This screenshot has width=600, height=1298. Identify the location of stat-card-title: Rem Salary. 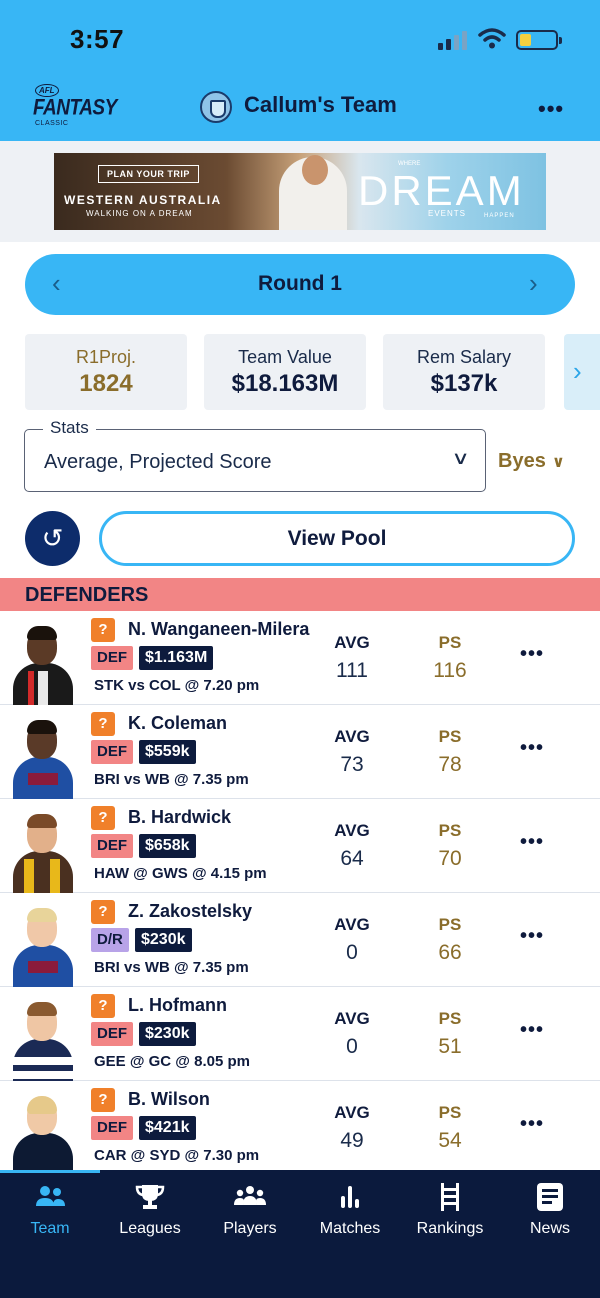
(464, 357).